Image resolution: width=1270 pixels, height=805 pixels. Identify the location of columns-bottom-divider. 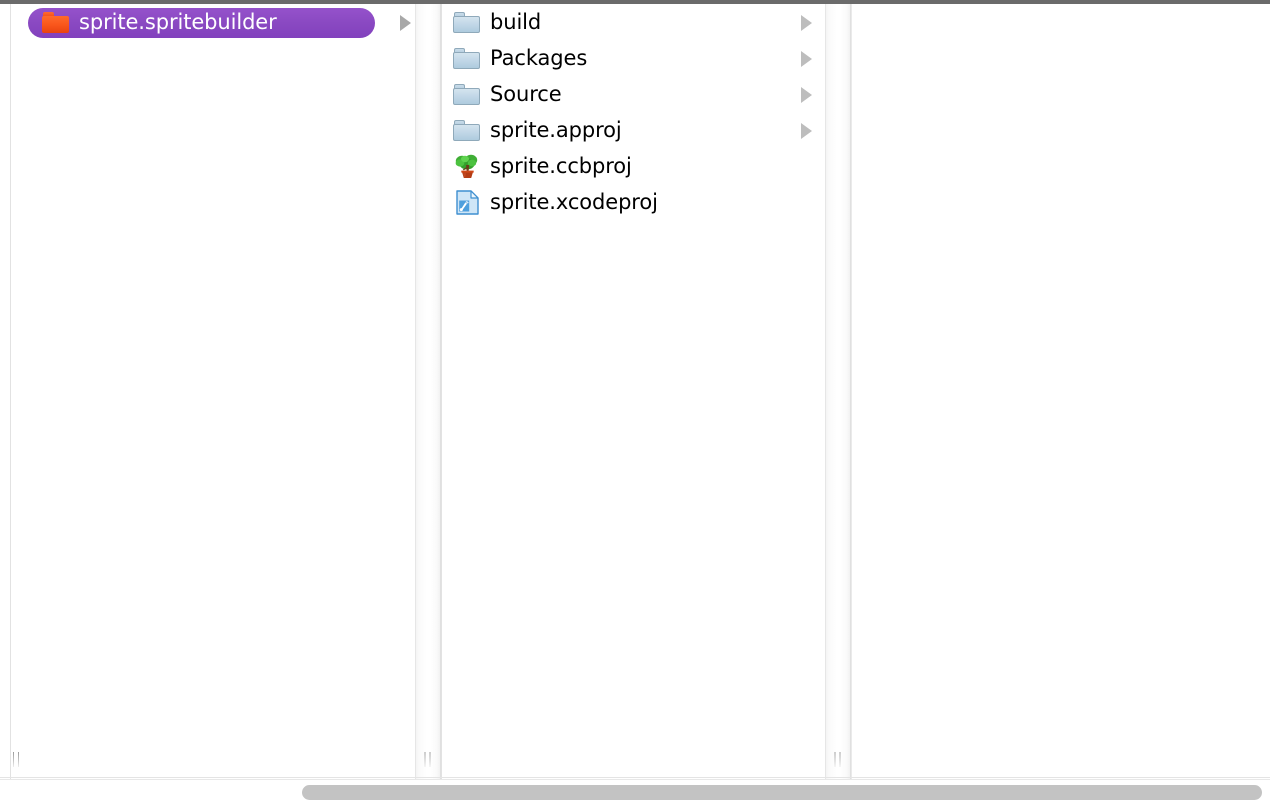
(635, 777).